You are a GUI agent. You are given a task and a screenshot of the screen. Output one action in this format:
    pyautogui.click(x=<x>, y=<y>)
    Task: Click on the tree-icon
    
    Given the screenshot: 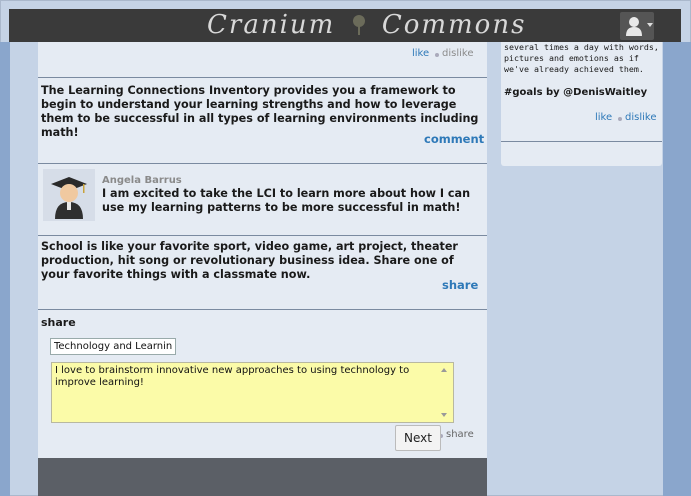 What is the action you would take?
    pyautogui.click(x=358, y=25)
    